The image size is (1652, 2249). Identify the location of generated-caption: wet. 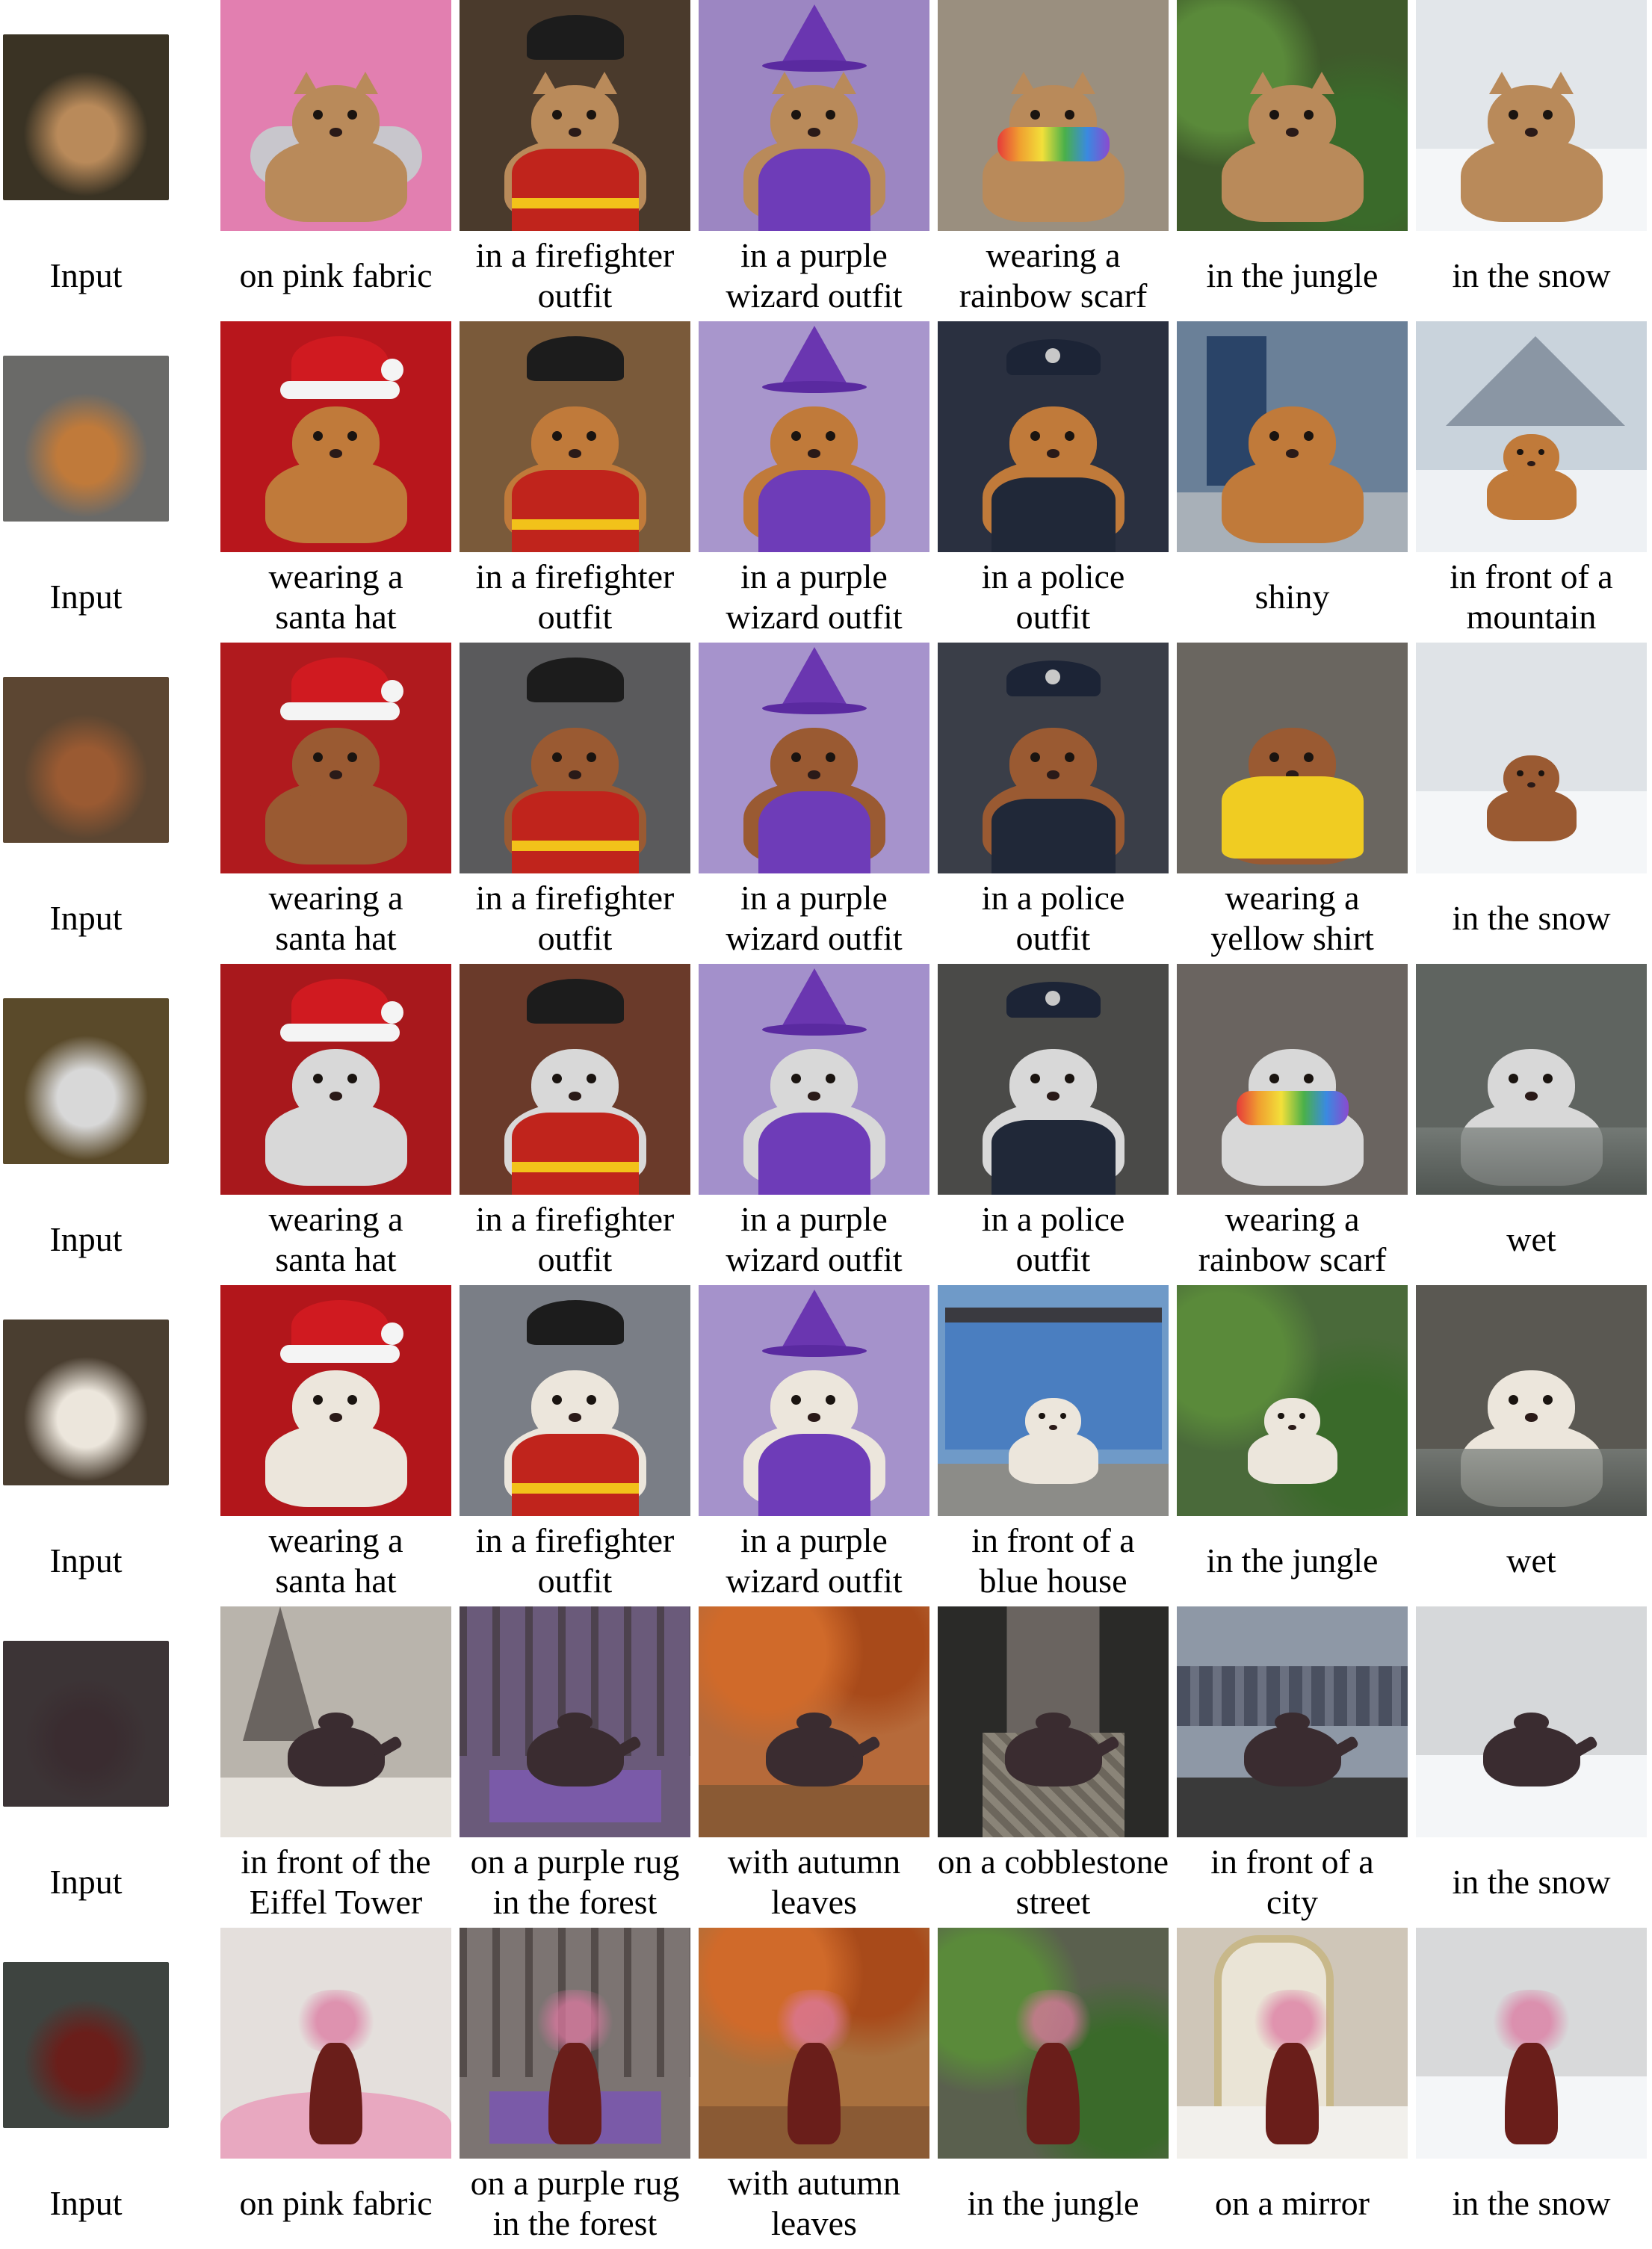
(1530, 1561).